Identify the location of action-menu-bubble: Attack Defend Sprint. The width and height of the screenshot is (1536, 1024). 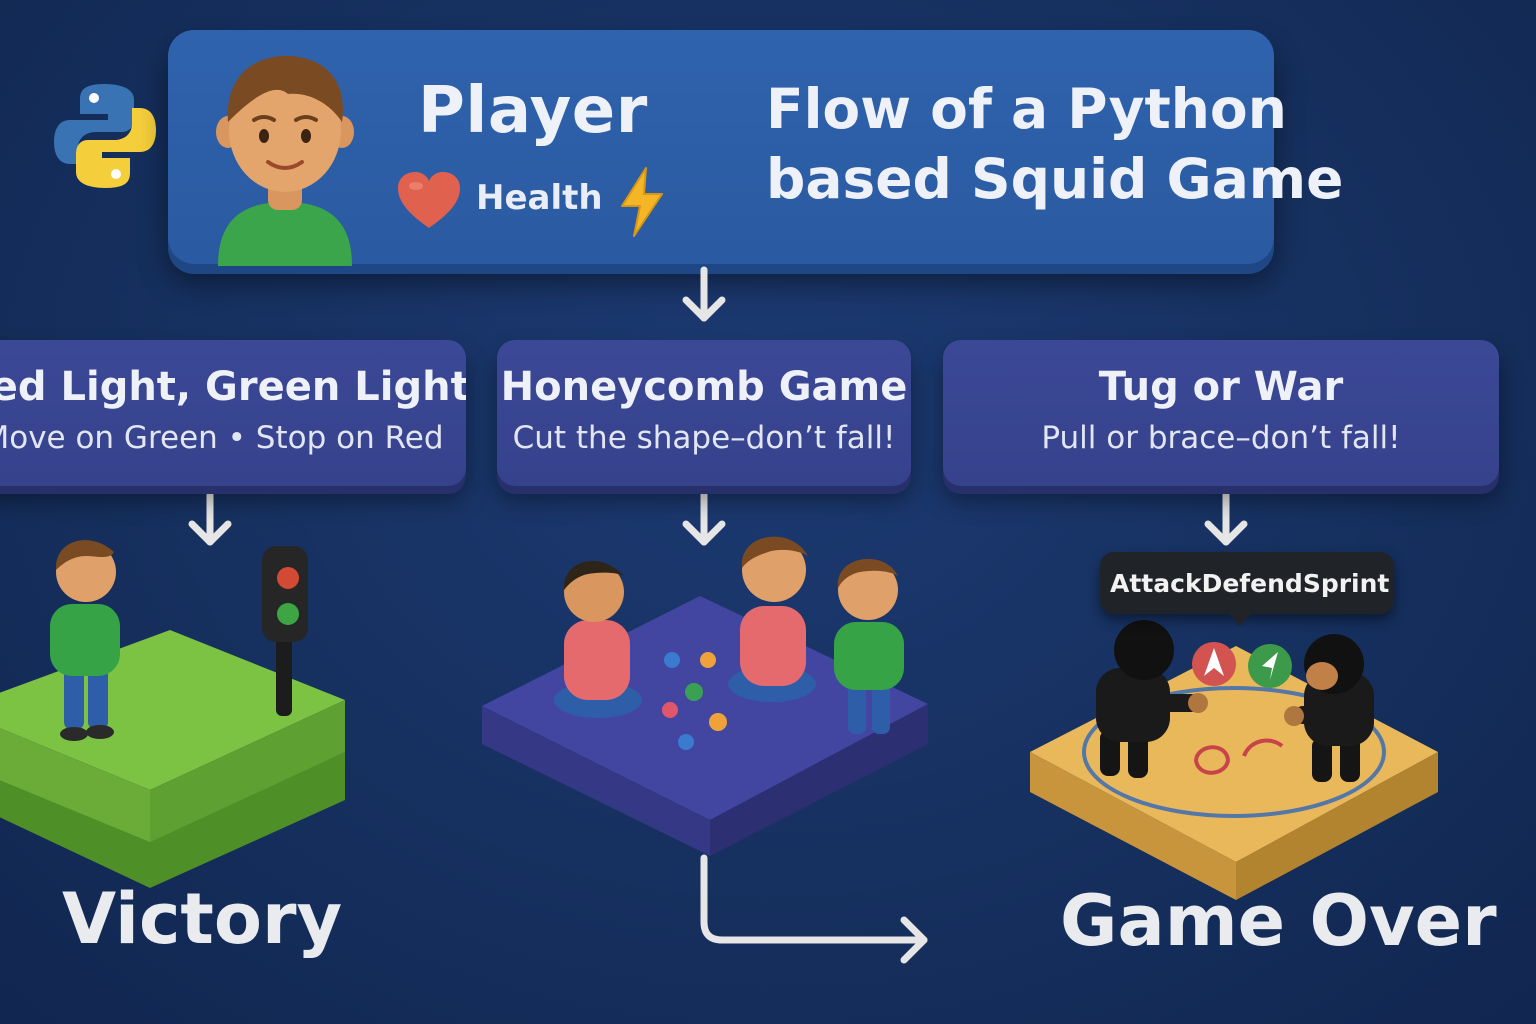
(1247, 589).